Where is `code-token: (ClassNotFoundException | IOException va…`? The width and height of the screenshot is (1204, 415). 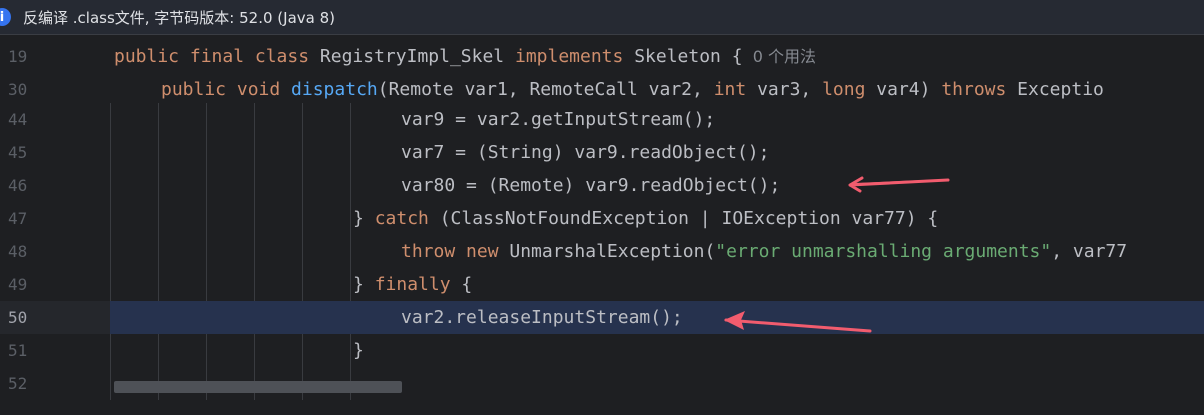 code-token: (ClassNotFoundException | IOException va… is located at coordinates (689, 218).